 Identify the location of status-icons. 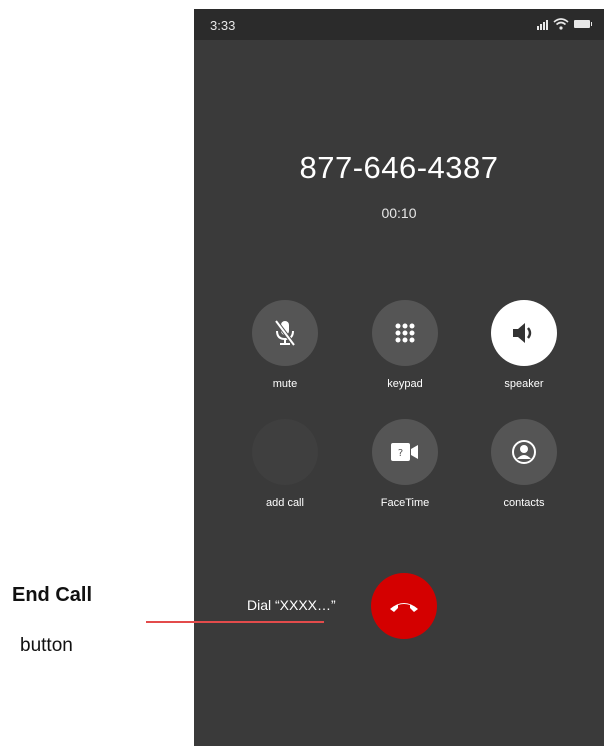
(564, 24).